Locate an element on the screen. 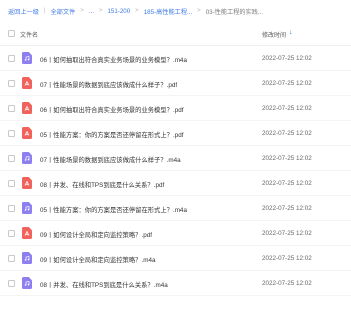 The width and height of the screenshot is (351, 320). file-list-header: 文件名 修改时间 ↓ is located at coordinates (175, 34).